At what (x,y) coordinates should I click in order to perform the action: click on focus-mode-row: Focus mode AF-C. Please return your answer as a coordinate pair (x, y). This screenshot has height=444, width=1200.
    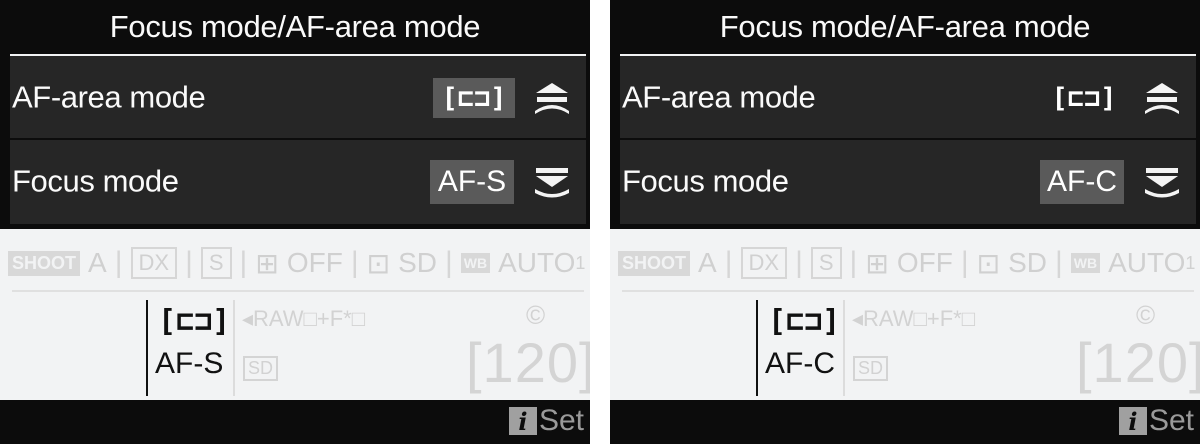
    Looking at the image, I should click on (908, 182).